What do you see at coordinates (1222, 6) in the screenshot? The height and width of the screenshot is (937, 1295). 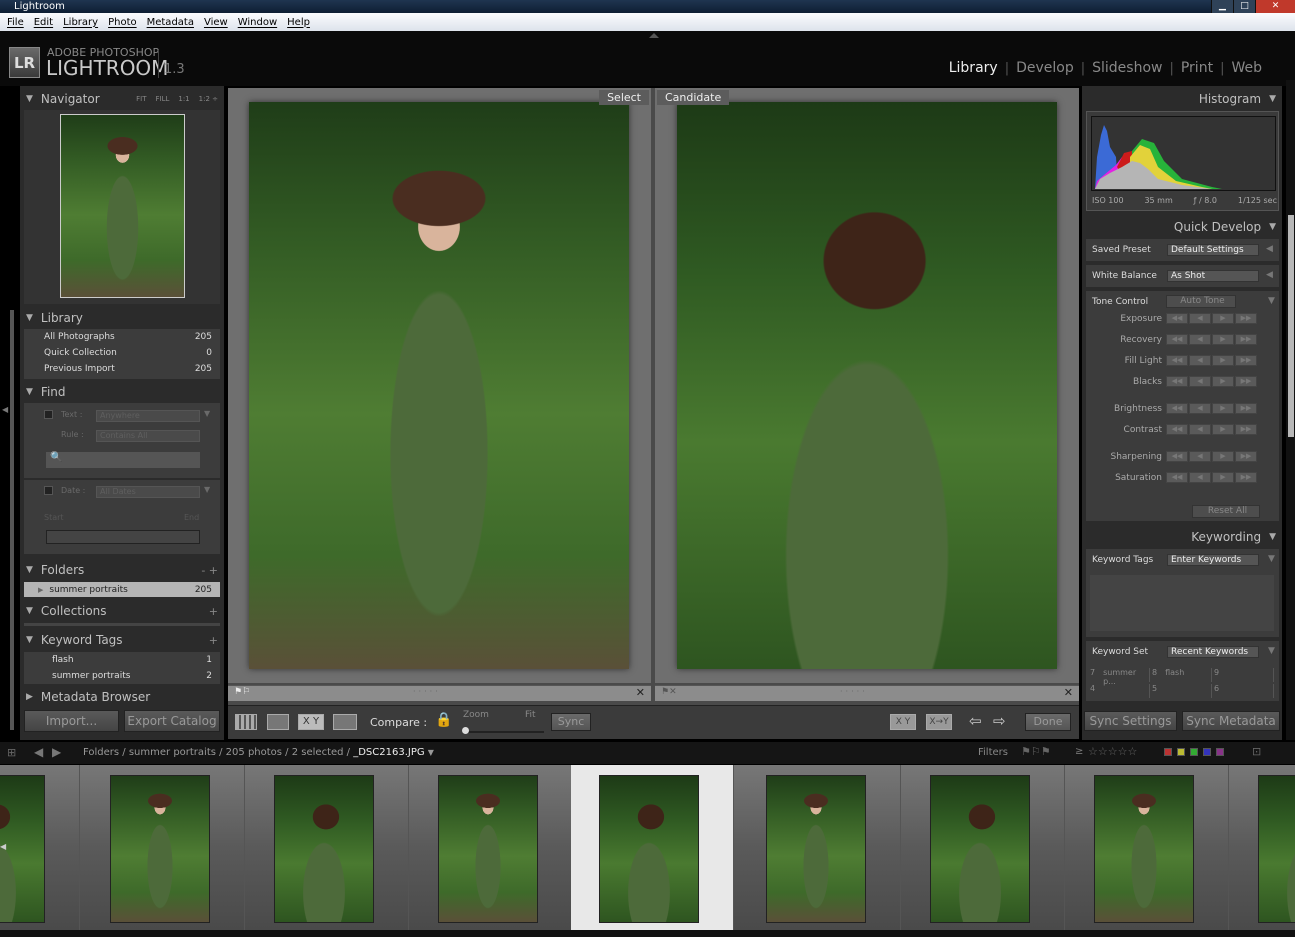 I see `minimize-button: ▁` at bounding box center [1222, 6].